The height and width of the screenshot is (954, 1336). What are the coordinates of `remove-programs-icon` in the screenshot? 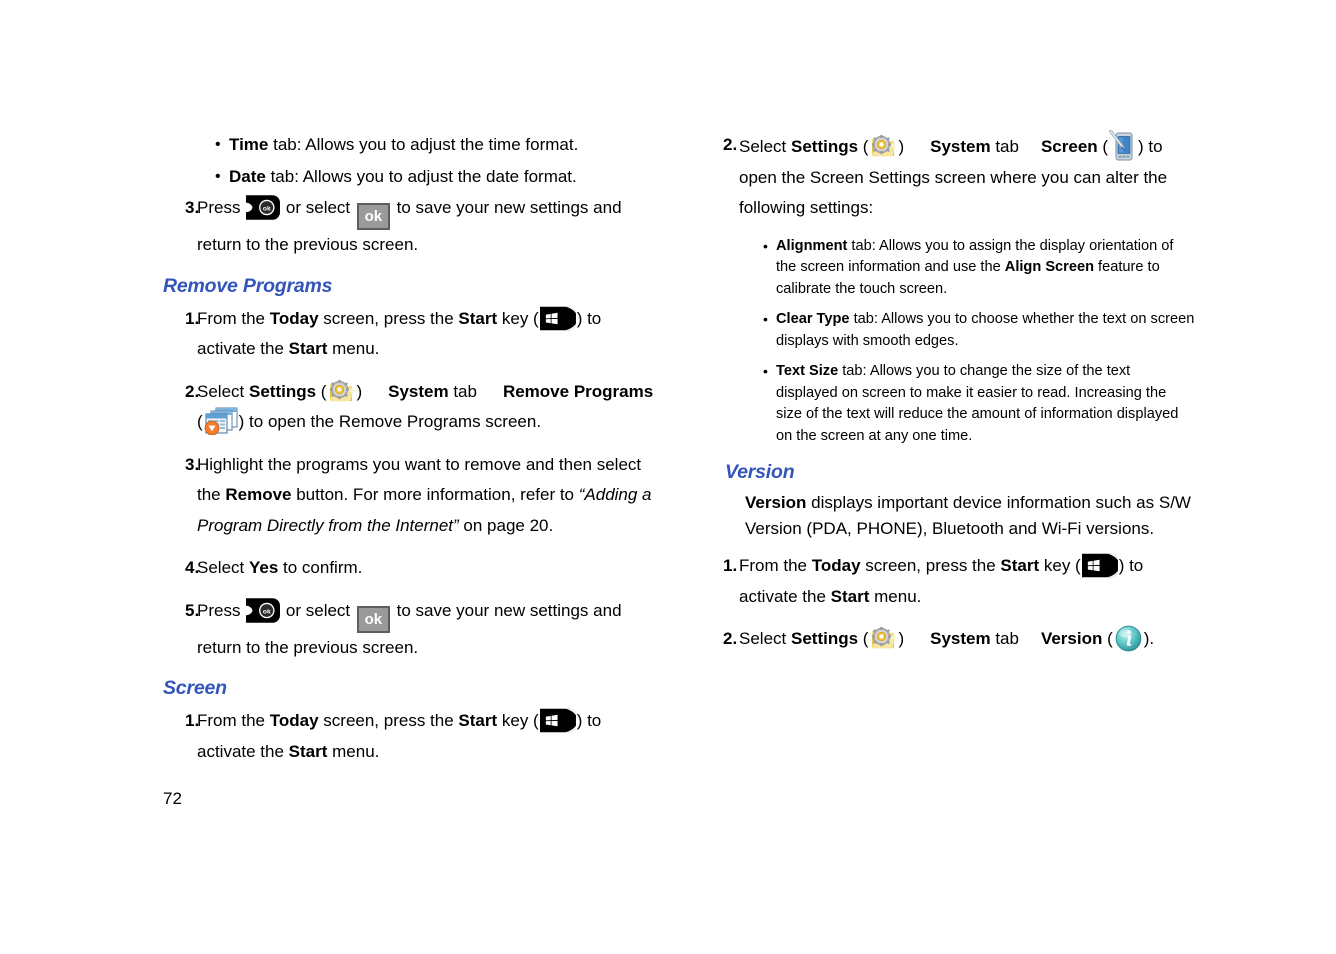 It's located at (221, 421).